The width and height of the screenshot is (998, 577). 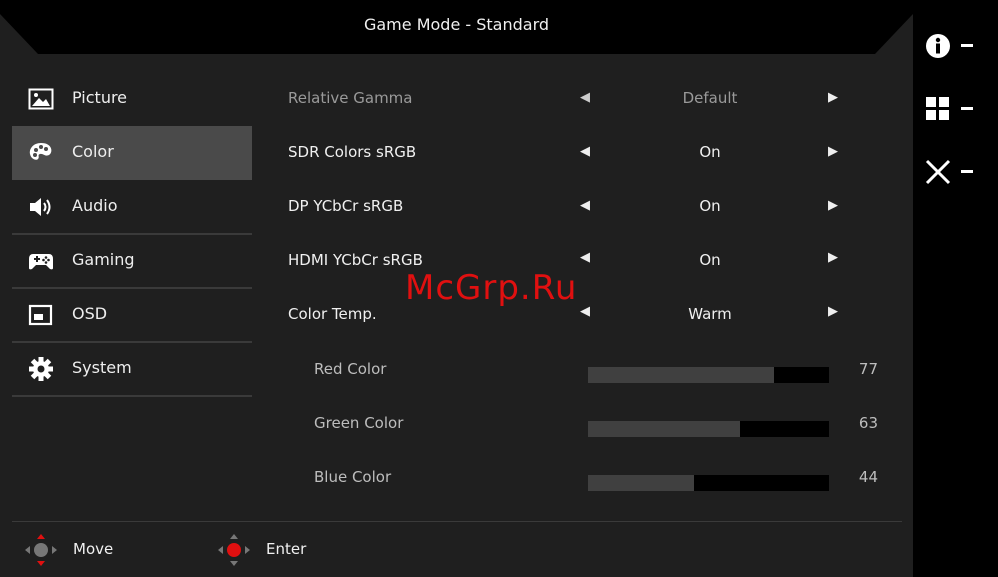 What do you see at coordinates (41, 262) in the screenshot?
I see `gamepad-icon` at bounding box center [41, 262].